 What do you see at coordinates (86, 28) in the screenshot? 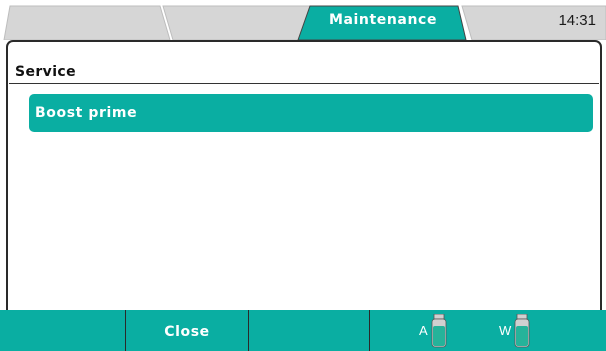
I see `tab-1-label` at bounding box center [86, 28].